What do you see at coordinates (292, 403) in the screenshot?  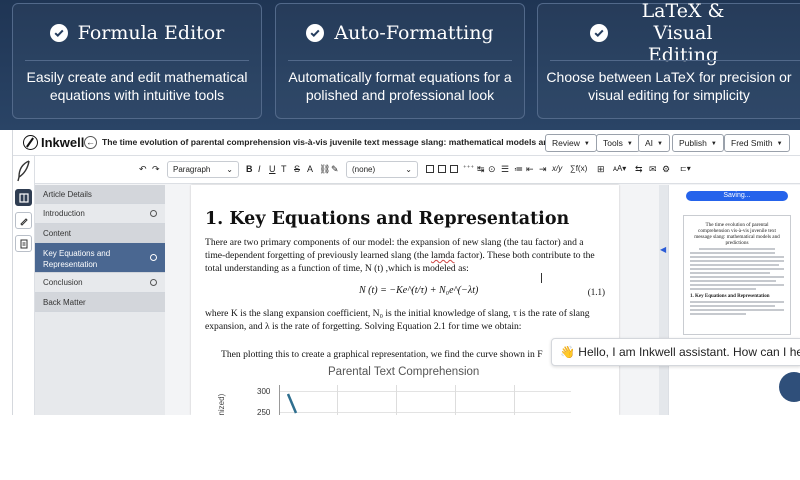 I see `chart-curve` at bounding box center [292, 403].